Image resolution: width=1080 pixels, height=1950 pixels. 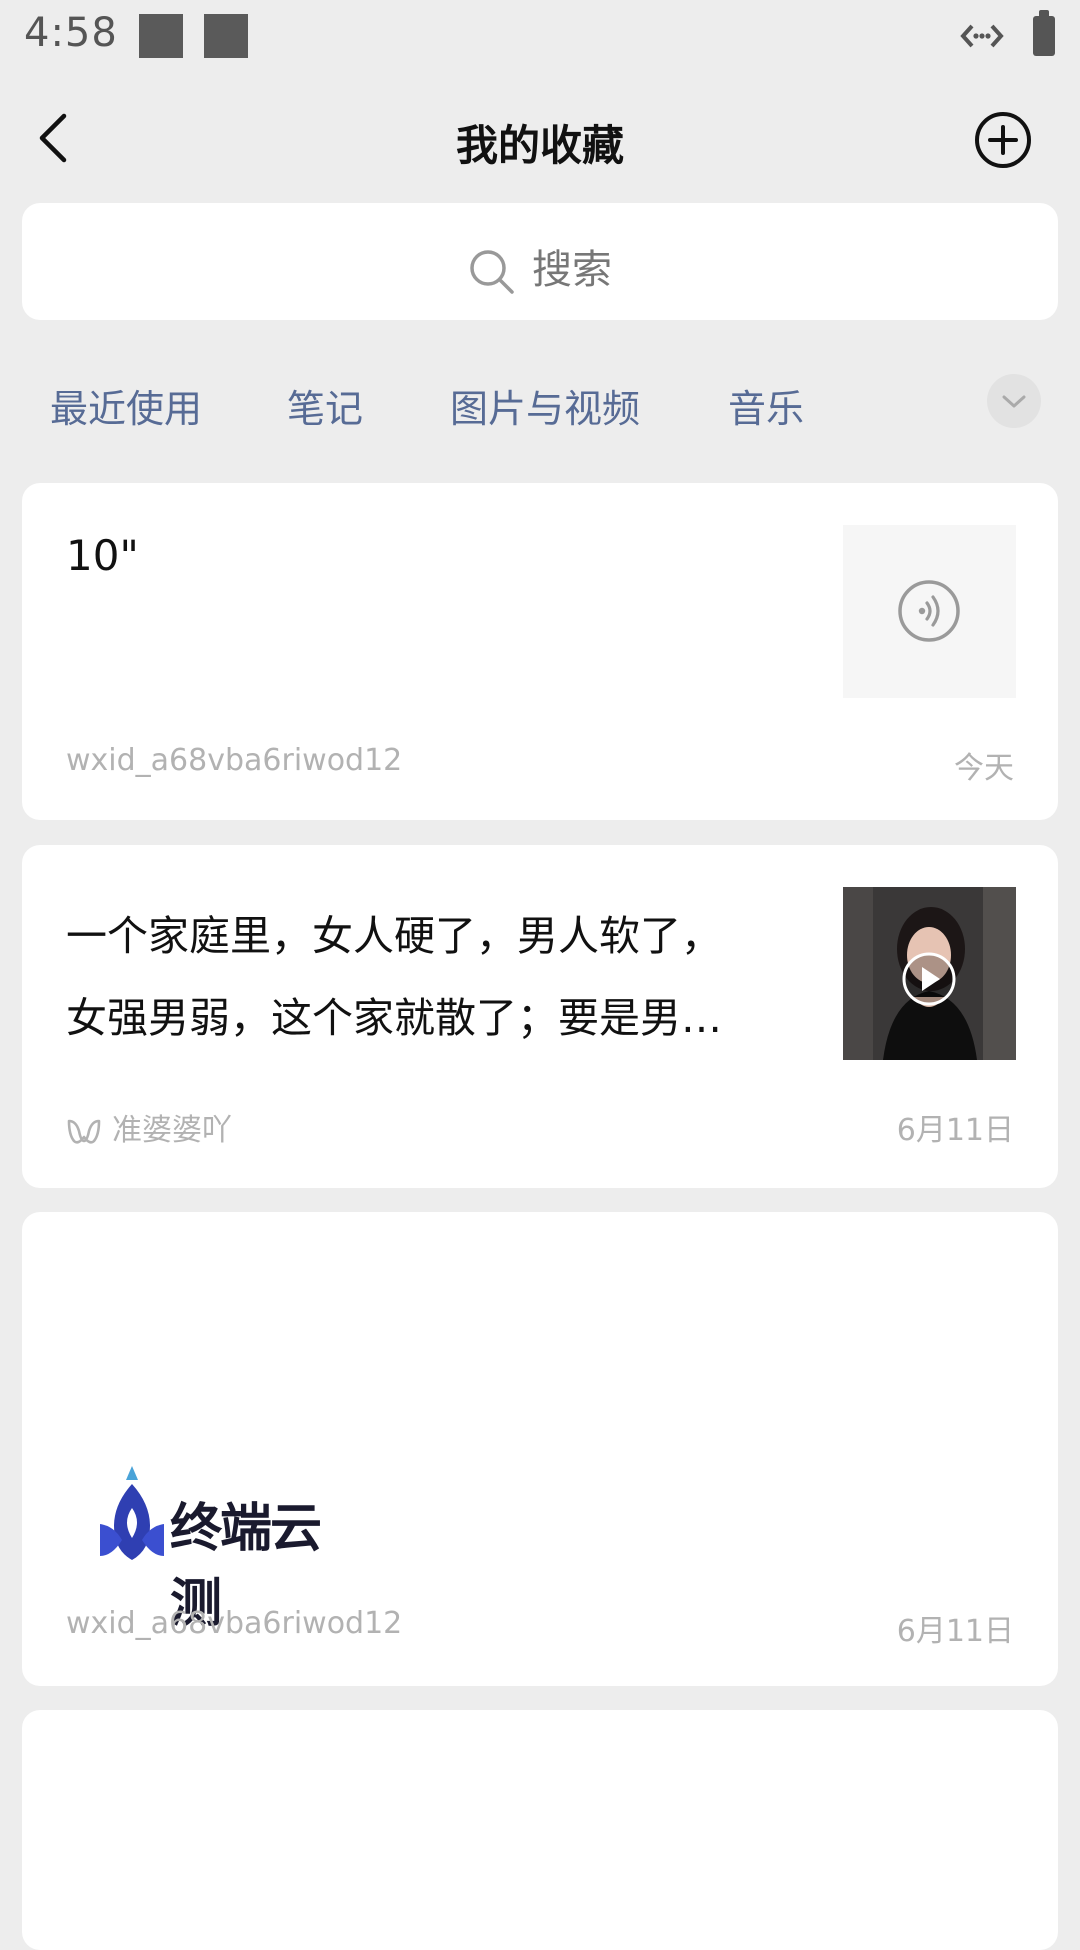 I want to click on search-placeholder: 搜索, so click(x=572, y=270).